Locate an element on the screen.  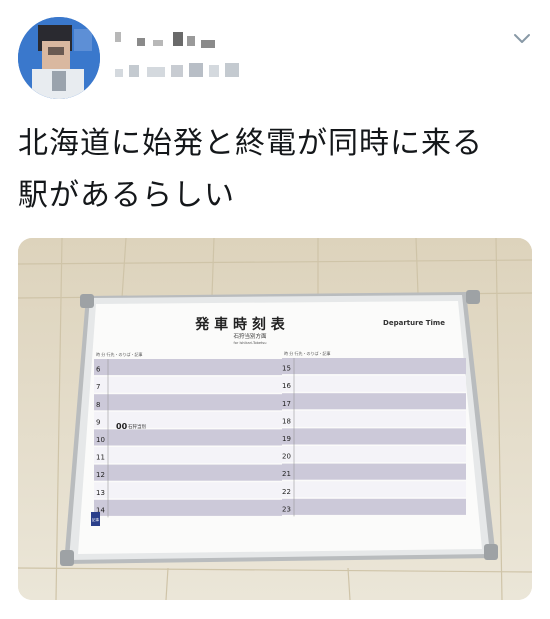
direction-label: 石狩当別方面 is located at coordinates (250, 336).